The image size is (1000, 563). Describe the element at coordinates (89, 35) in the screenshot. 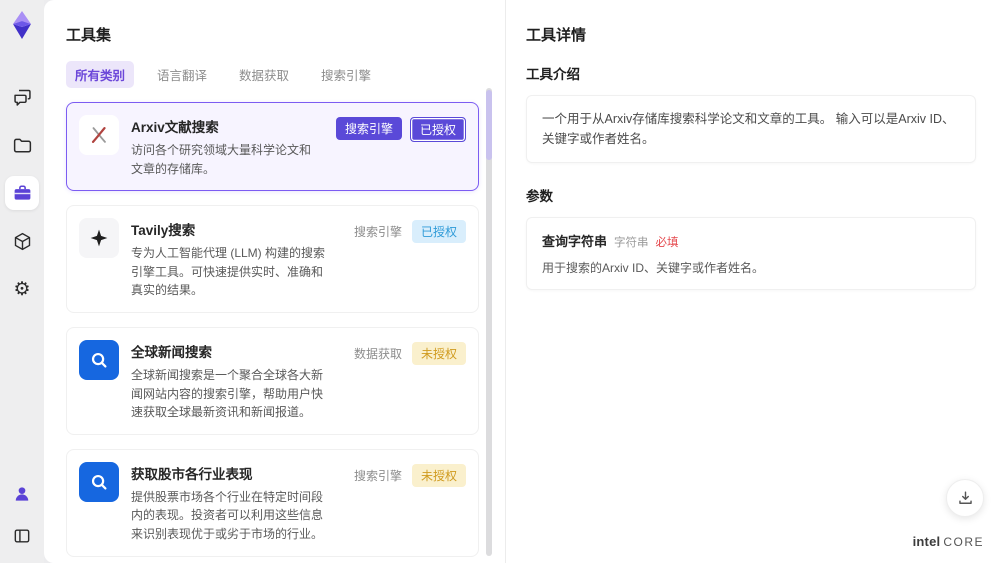

I see `page-title: 工具集` at that location.